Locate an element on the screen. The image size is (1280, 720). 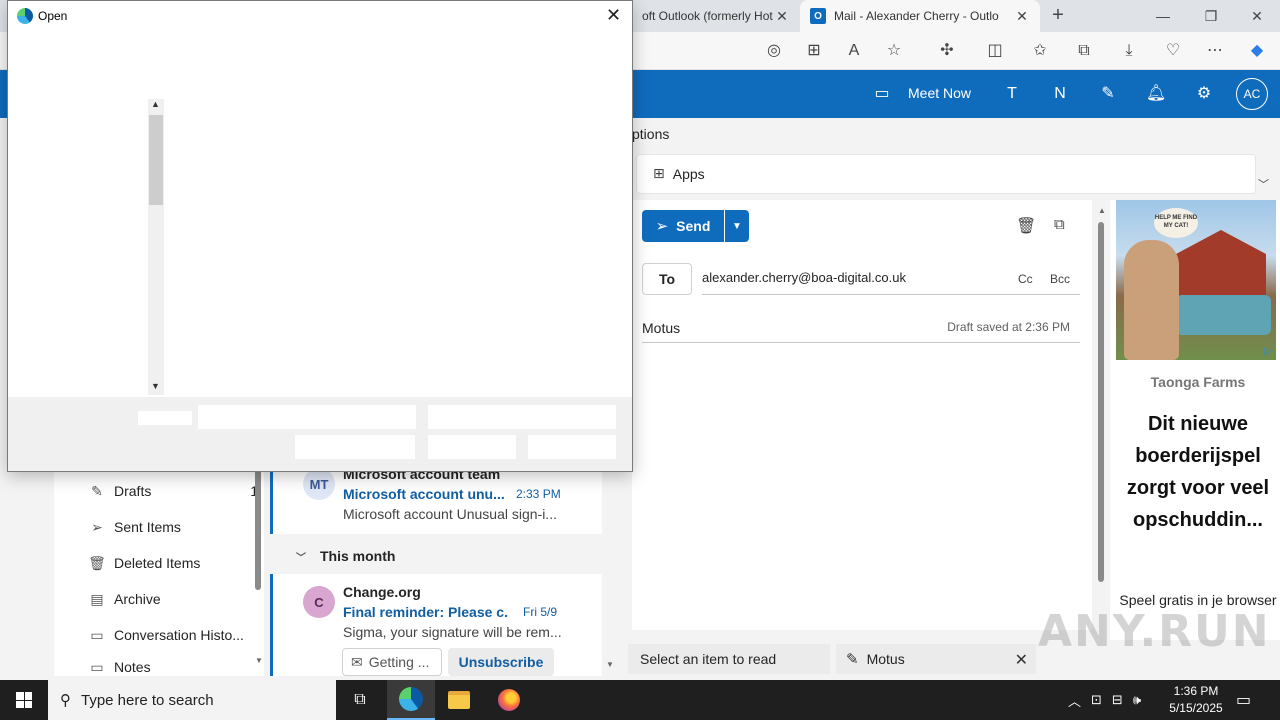
pencil-icon: ✎ is located at coordinates (852, 659).